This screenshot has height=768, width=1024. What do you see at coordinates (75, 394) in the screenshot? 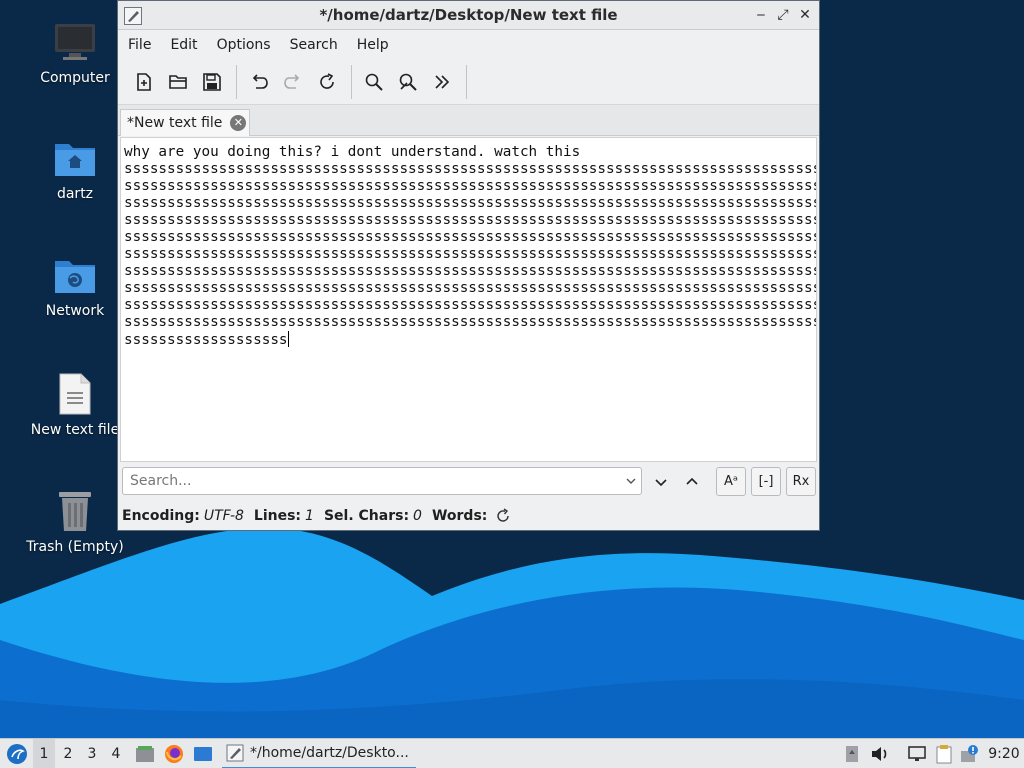
I see `text-file-icon` at bounding box center [75, 394].